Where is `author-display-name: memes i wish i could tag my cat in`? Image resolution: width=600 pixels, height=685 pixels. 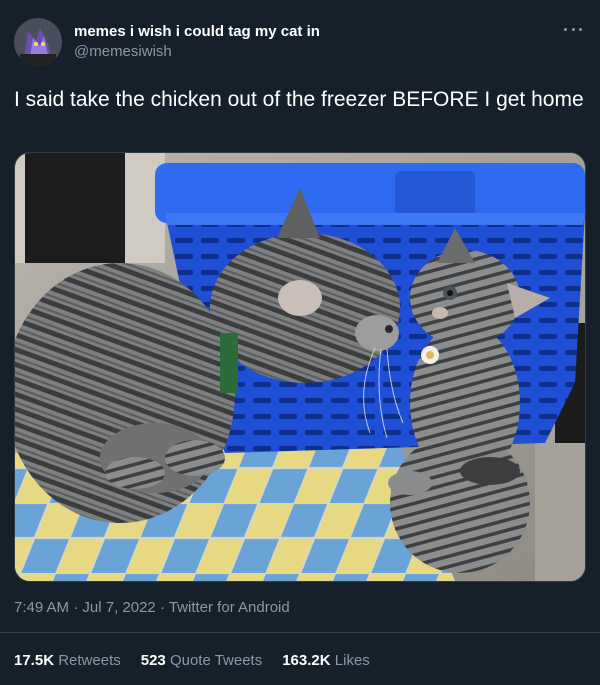 author-display-name: memes i wish i could tag my cat in is located at coordinates (197, 32).